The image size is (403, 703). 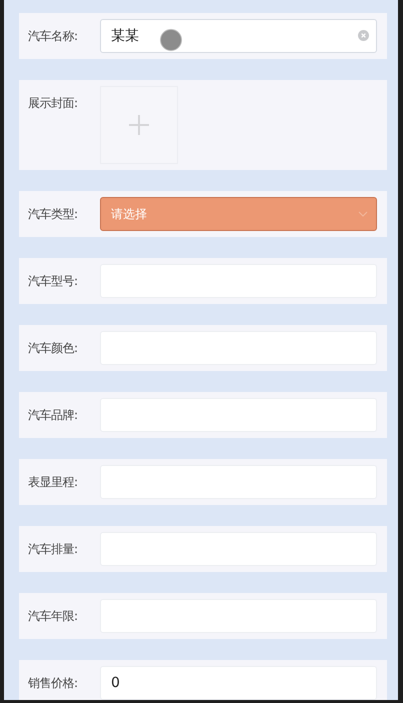 What do you see at coordinates (363, 214) in the screenshot?
I see `chevron-down-icon` at bounding box center [363, 214].